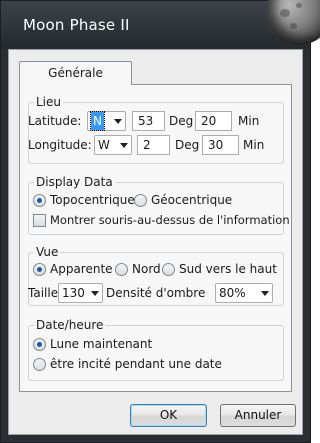  I want to click on latitude-degrees-input: 53, so click(148, 121).